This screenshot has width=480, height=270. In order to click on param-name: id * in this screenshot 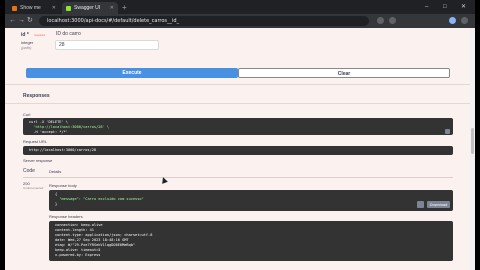, I will do `click(25, 35)`.